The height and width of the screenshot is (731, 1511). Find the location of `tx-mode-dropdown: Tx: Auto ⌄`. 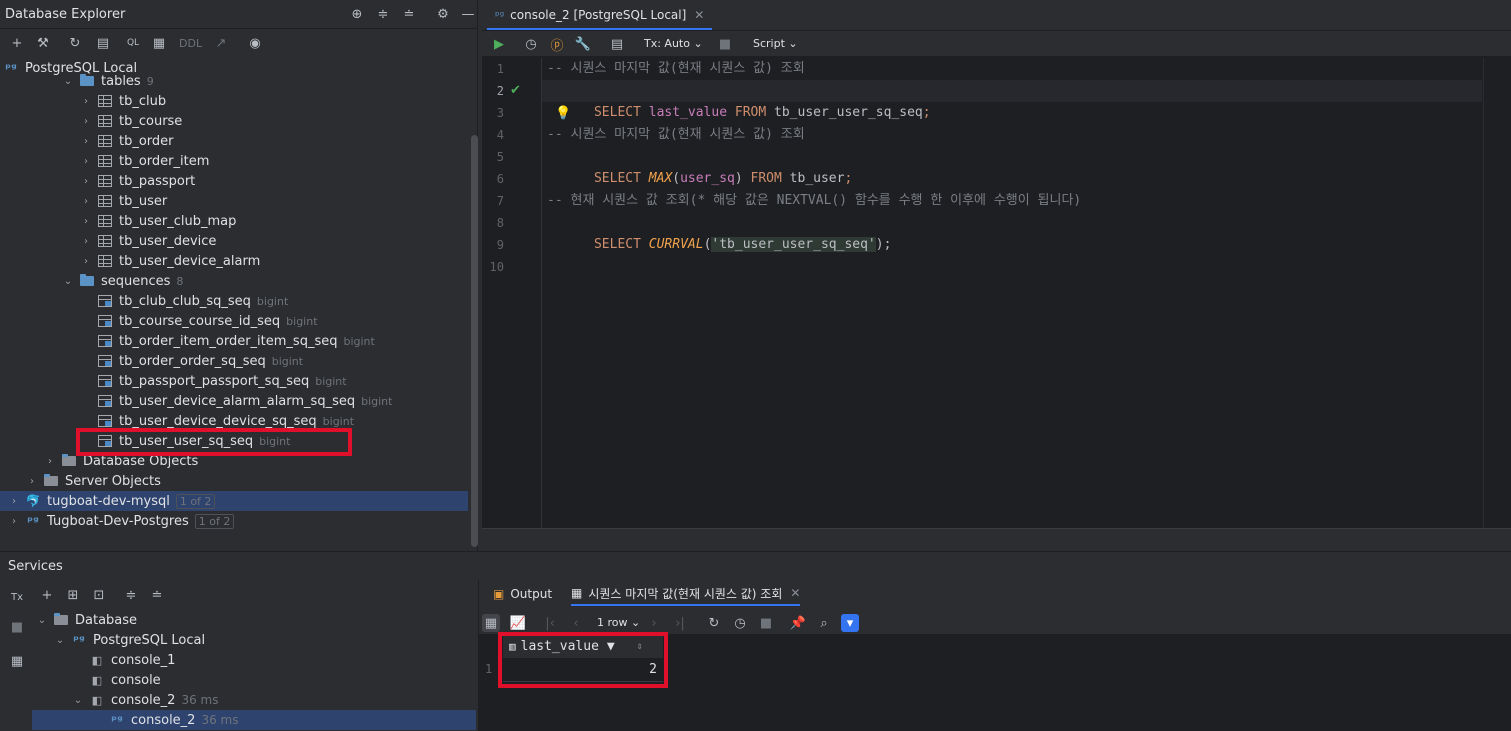

tx-mode-dropdown: Tx: Auto ⌄ is located at coordinates (673, 43).